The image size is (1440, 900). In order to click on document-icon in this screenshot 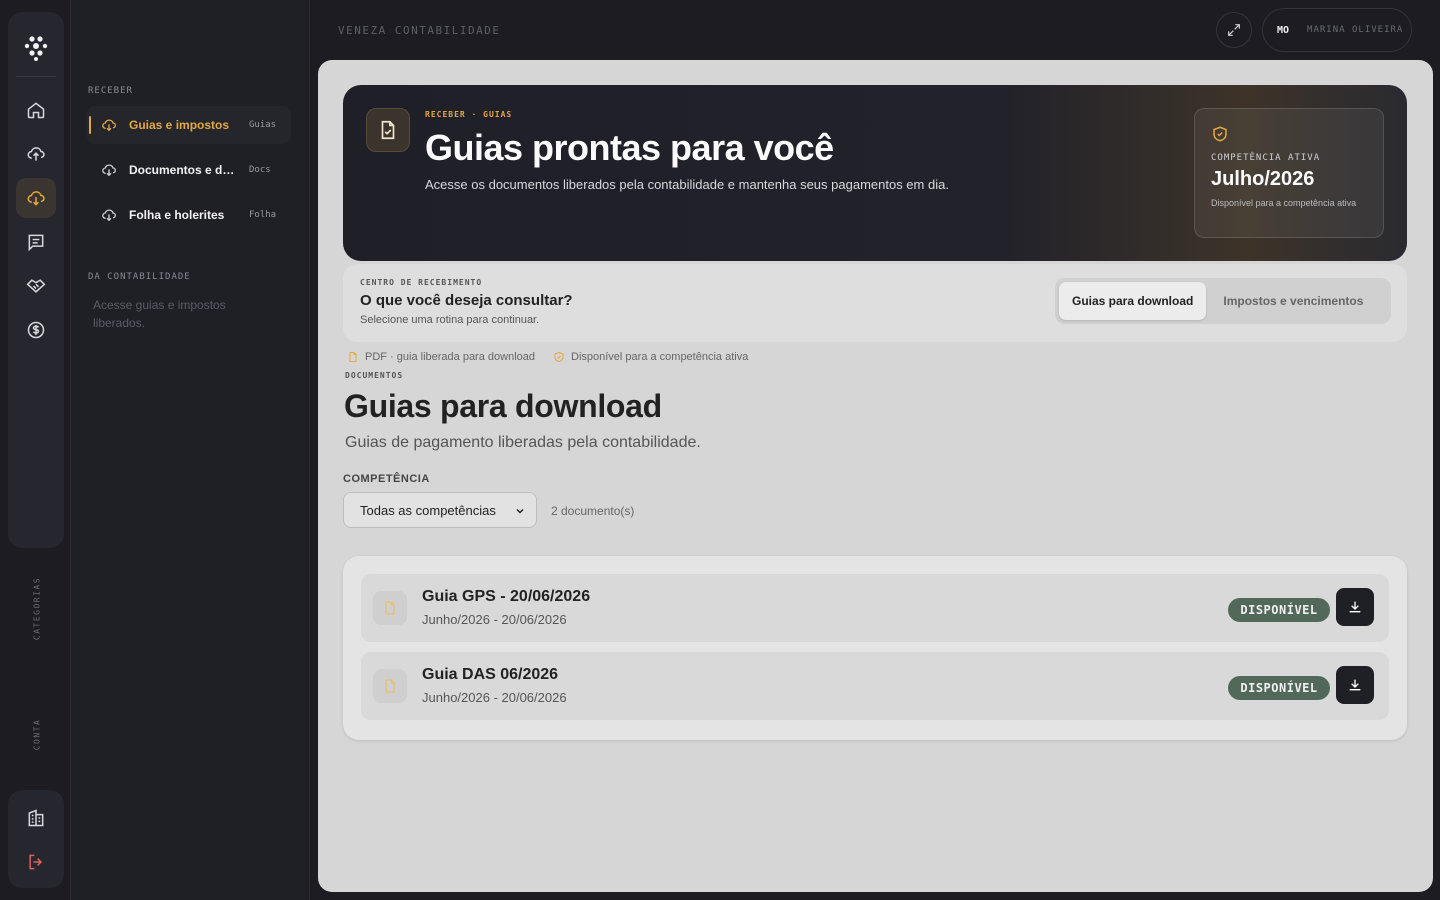, I will do `click(388, 130)`.